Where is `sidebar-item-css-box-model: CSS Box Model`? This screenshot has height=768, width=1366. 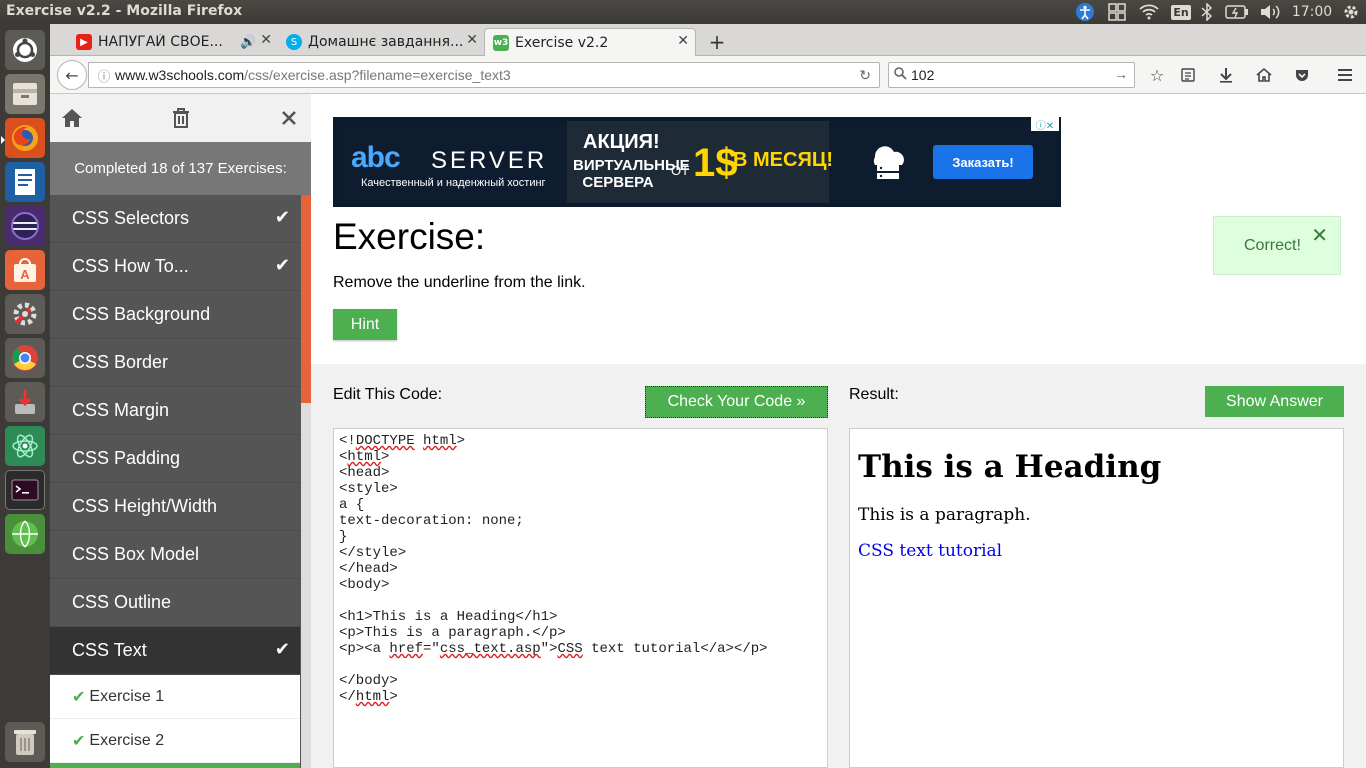 sidebar-item-css-box-model: CSS Box Model is located at coordinates (175, 555).